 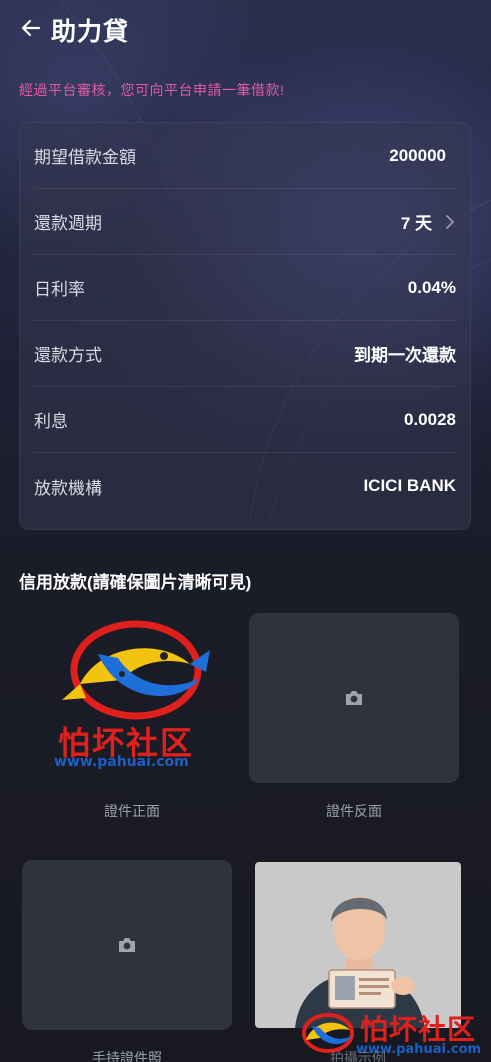 What do you see at coordinates (135, 582) in the screenshot?
I see `section-title: 信用放款(請確保圖片清晰可見)` at bounding box center [135, 582].